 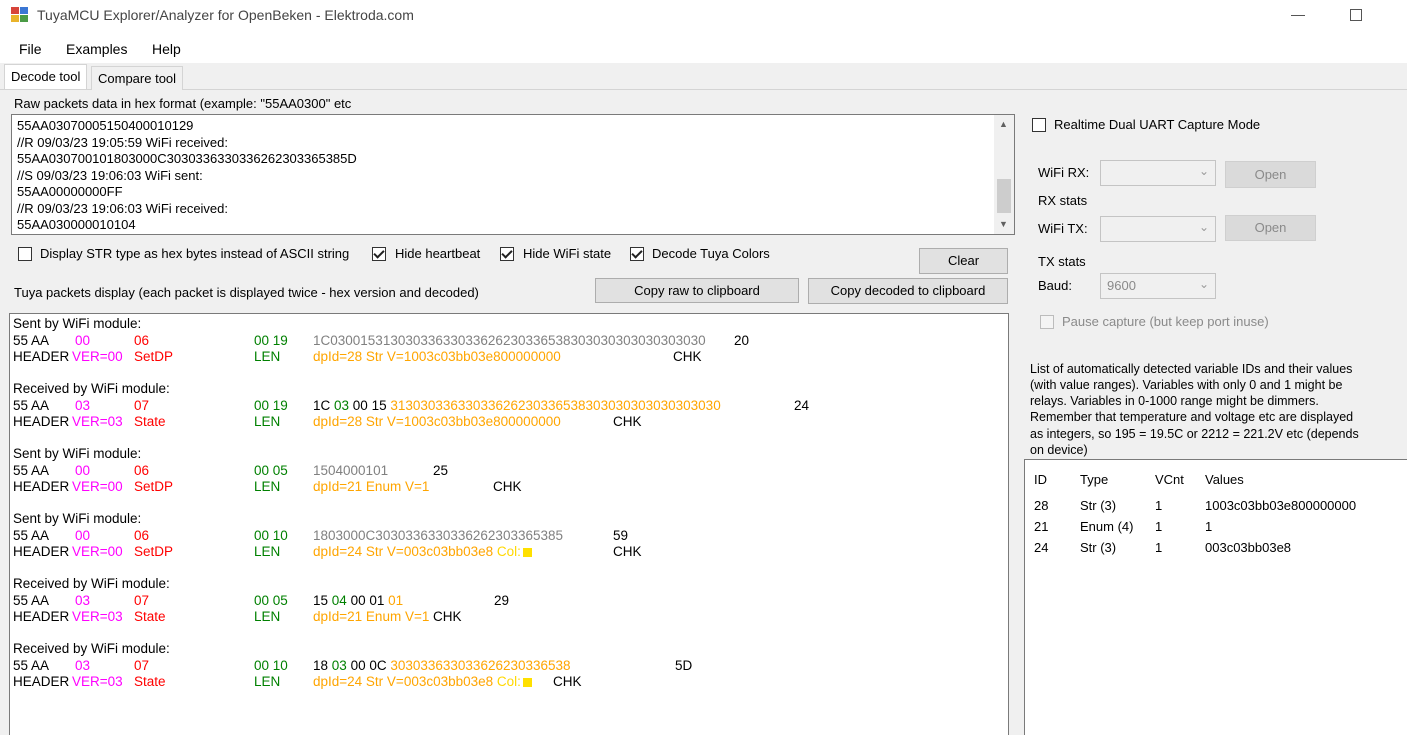 I want to click on hide-heartbeat-checkbox, so click(x=379, y=254).